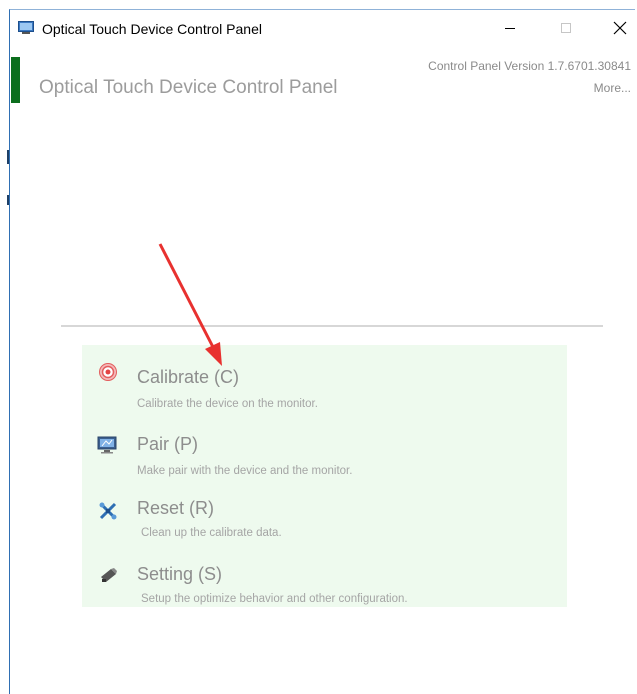 This screenshot has width=637, height=694. I want to click on maximize-button, so click(566, 28).